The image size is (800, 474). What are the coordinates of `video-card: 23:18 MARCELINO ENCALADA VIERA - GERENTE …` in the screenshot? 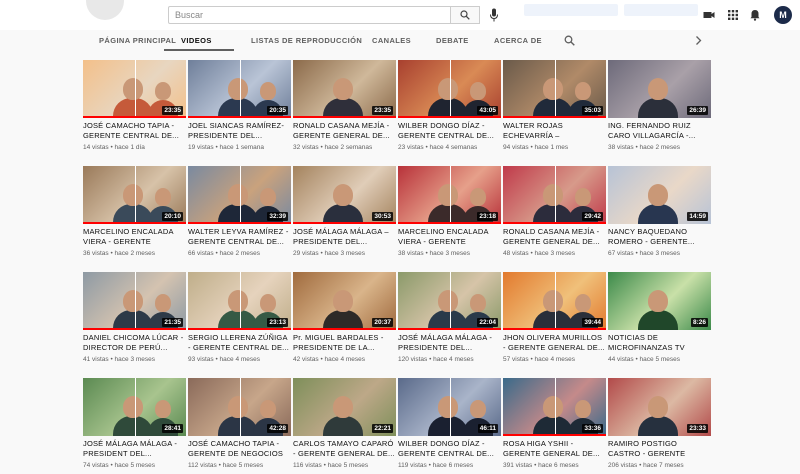 It's located at (449, 211).